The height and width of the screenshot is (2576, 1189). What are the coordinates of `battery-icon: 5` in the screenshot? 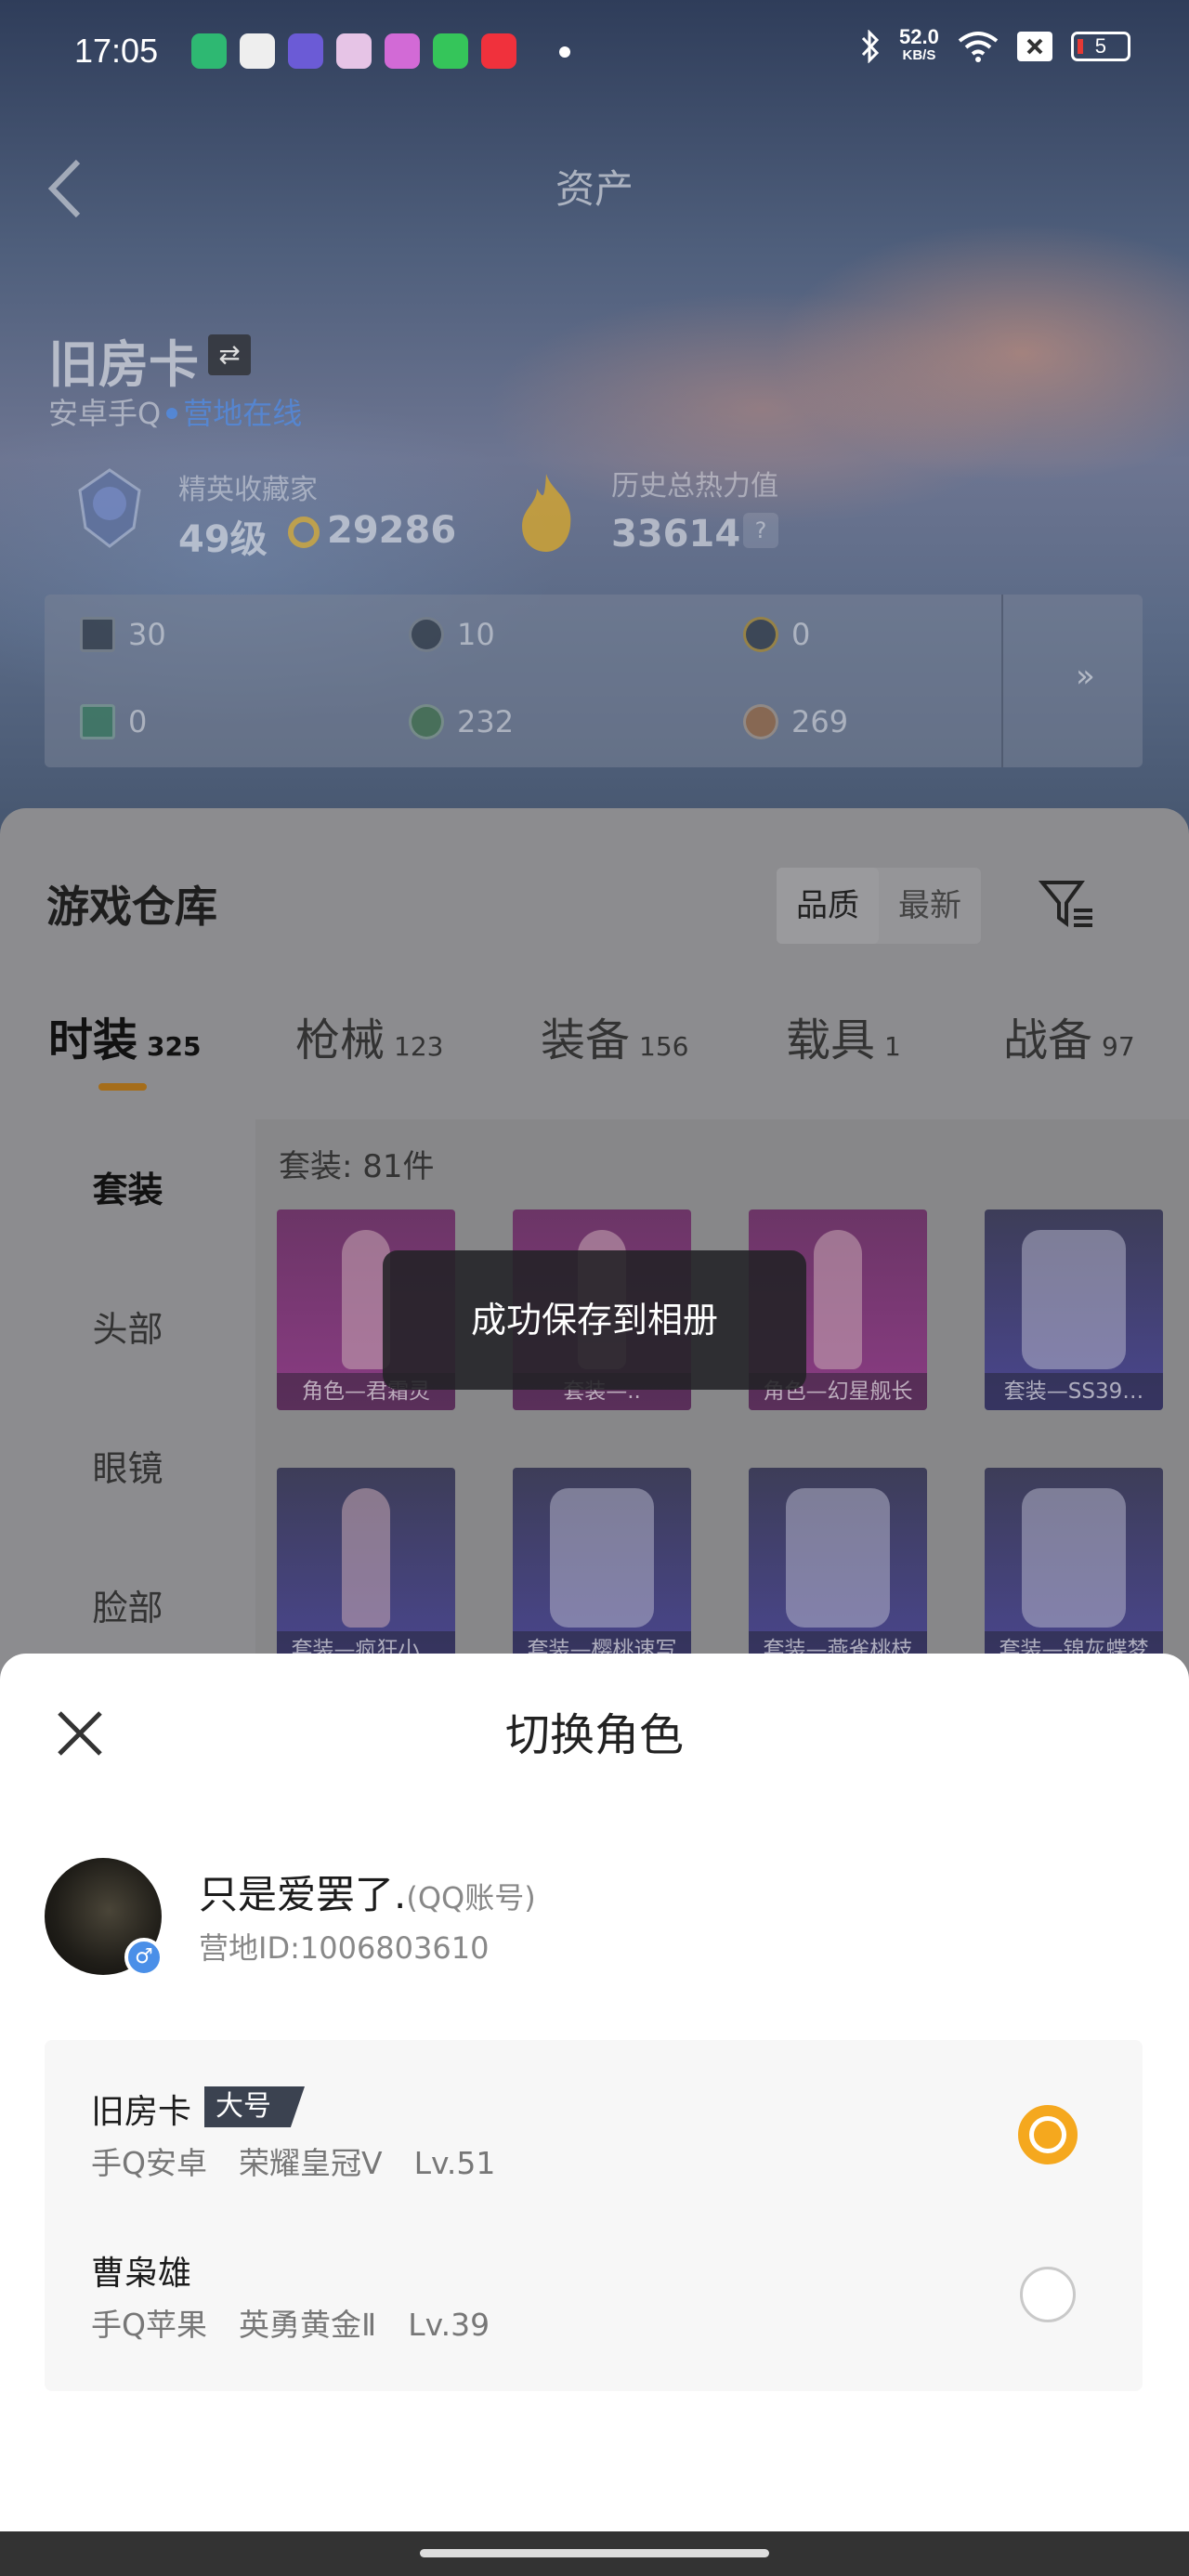 It's located at (1100, 46).